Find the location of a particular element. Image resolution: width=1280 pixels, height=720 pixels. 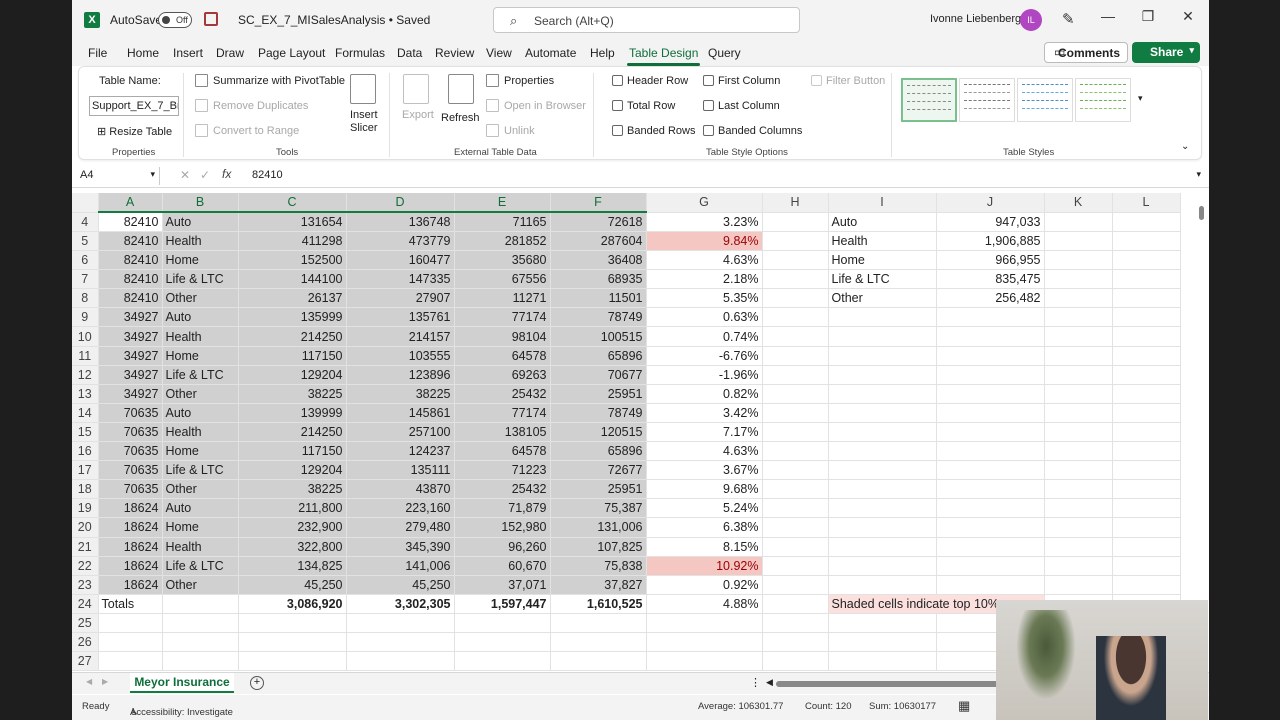

file-name: SC_EX_7_MISalesAnalysis • Saved is located at coordinates (334, 20).